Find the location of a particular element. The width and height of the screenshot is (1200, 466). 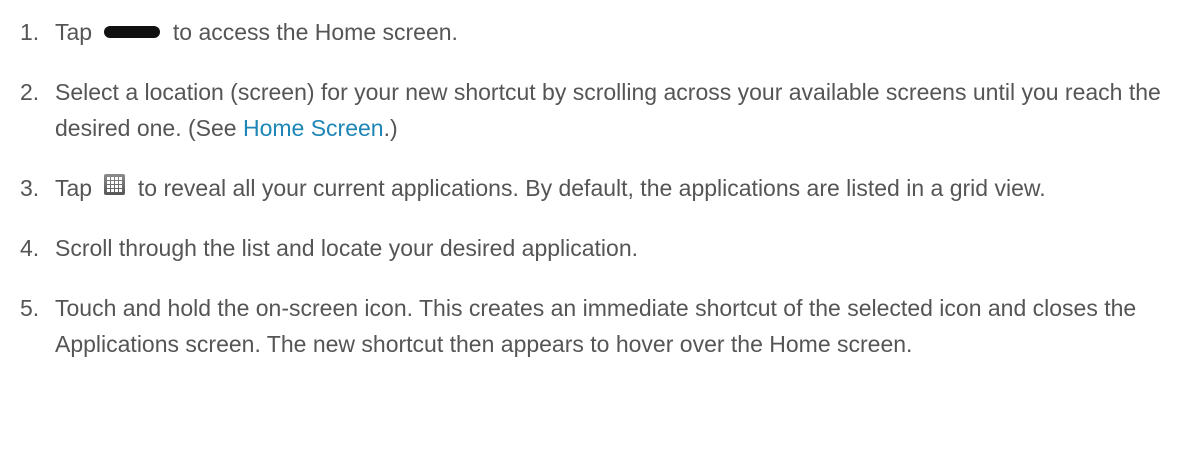

step-number: 1. is located at coordinates (30, 32).